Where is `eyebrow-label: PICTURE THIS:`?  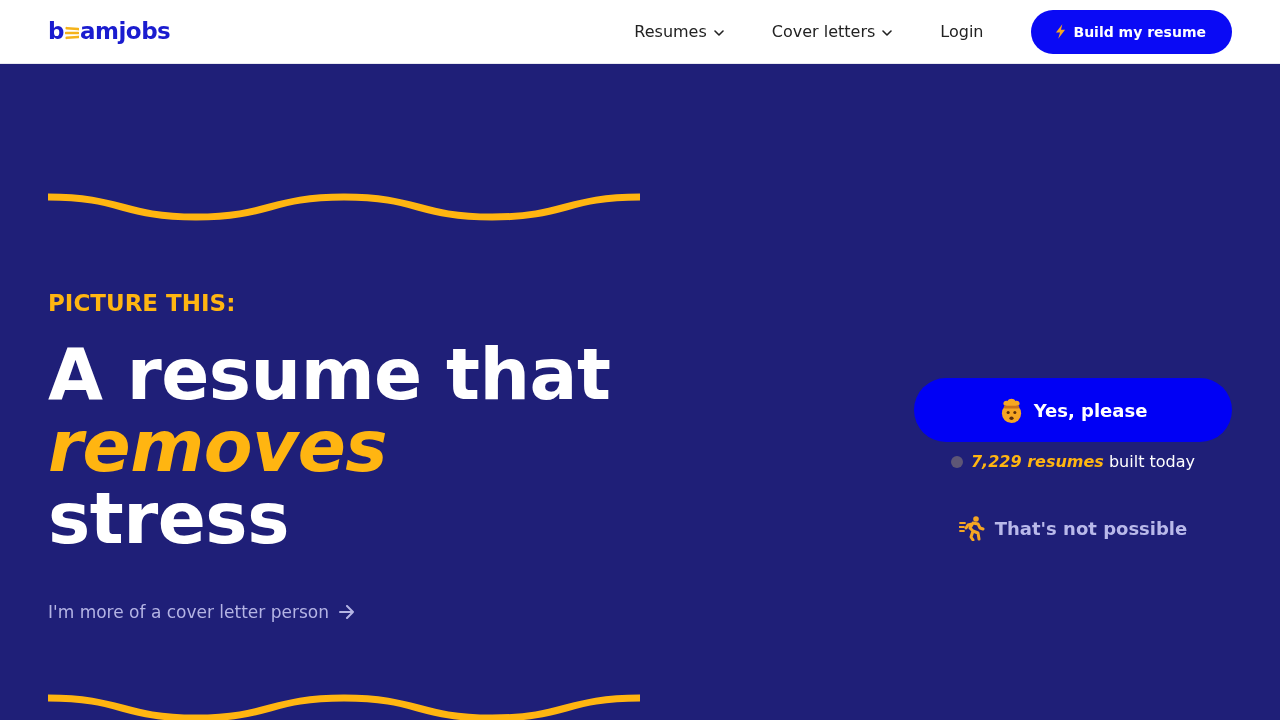 eyebrow-label: PICTURE THIS: is located at coordinates (142, 303).